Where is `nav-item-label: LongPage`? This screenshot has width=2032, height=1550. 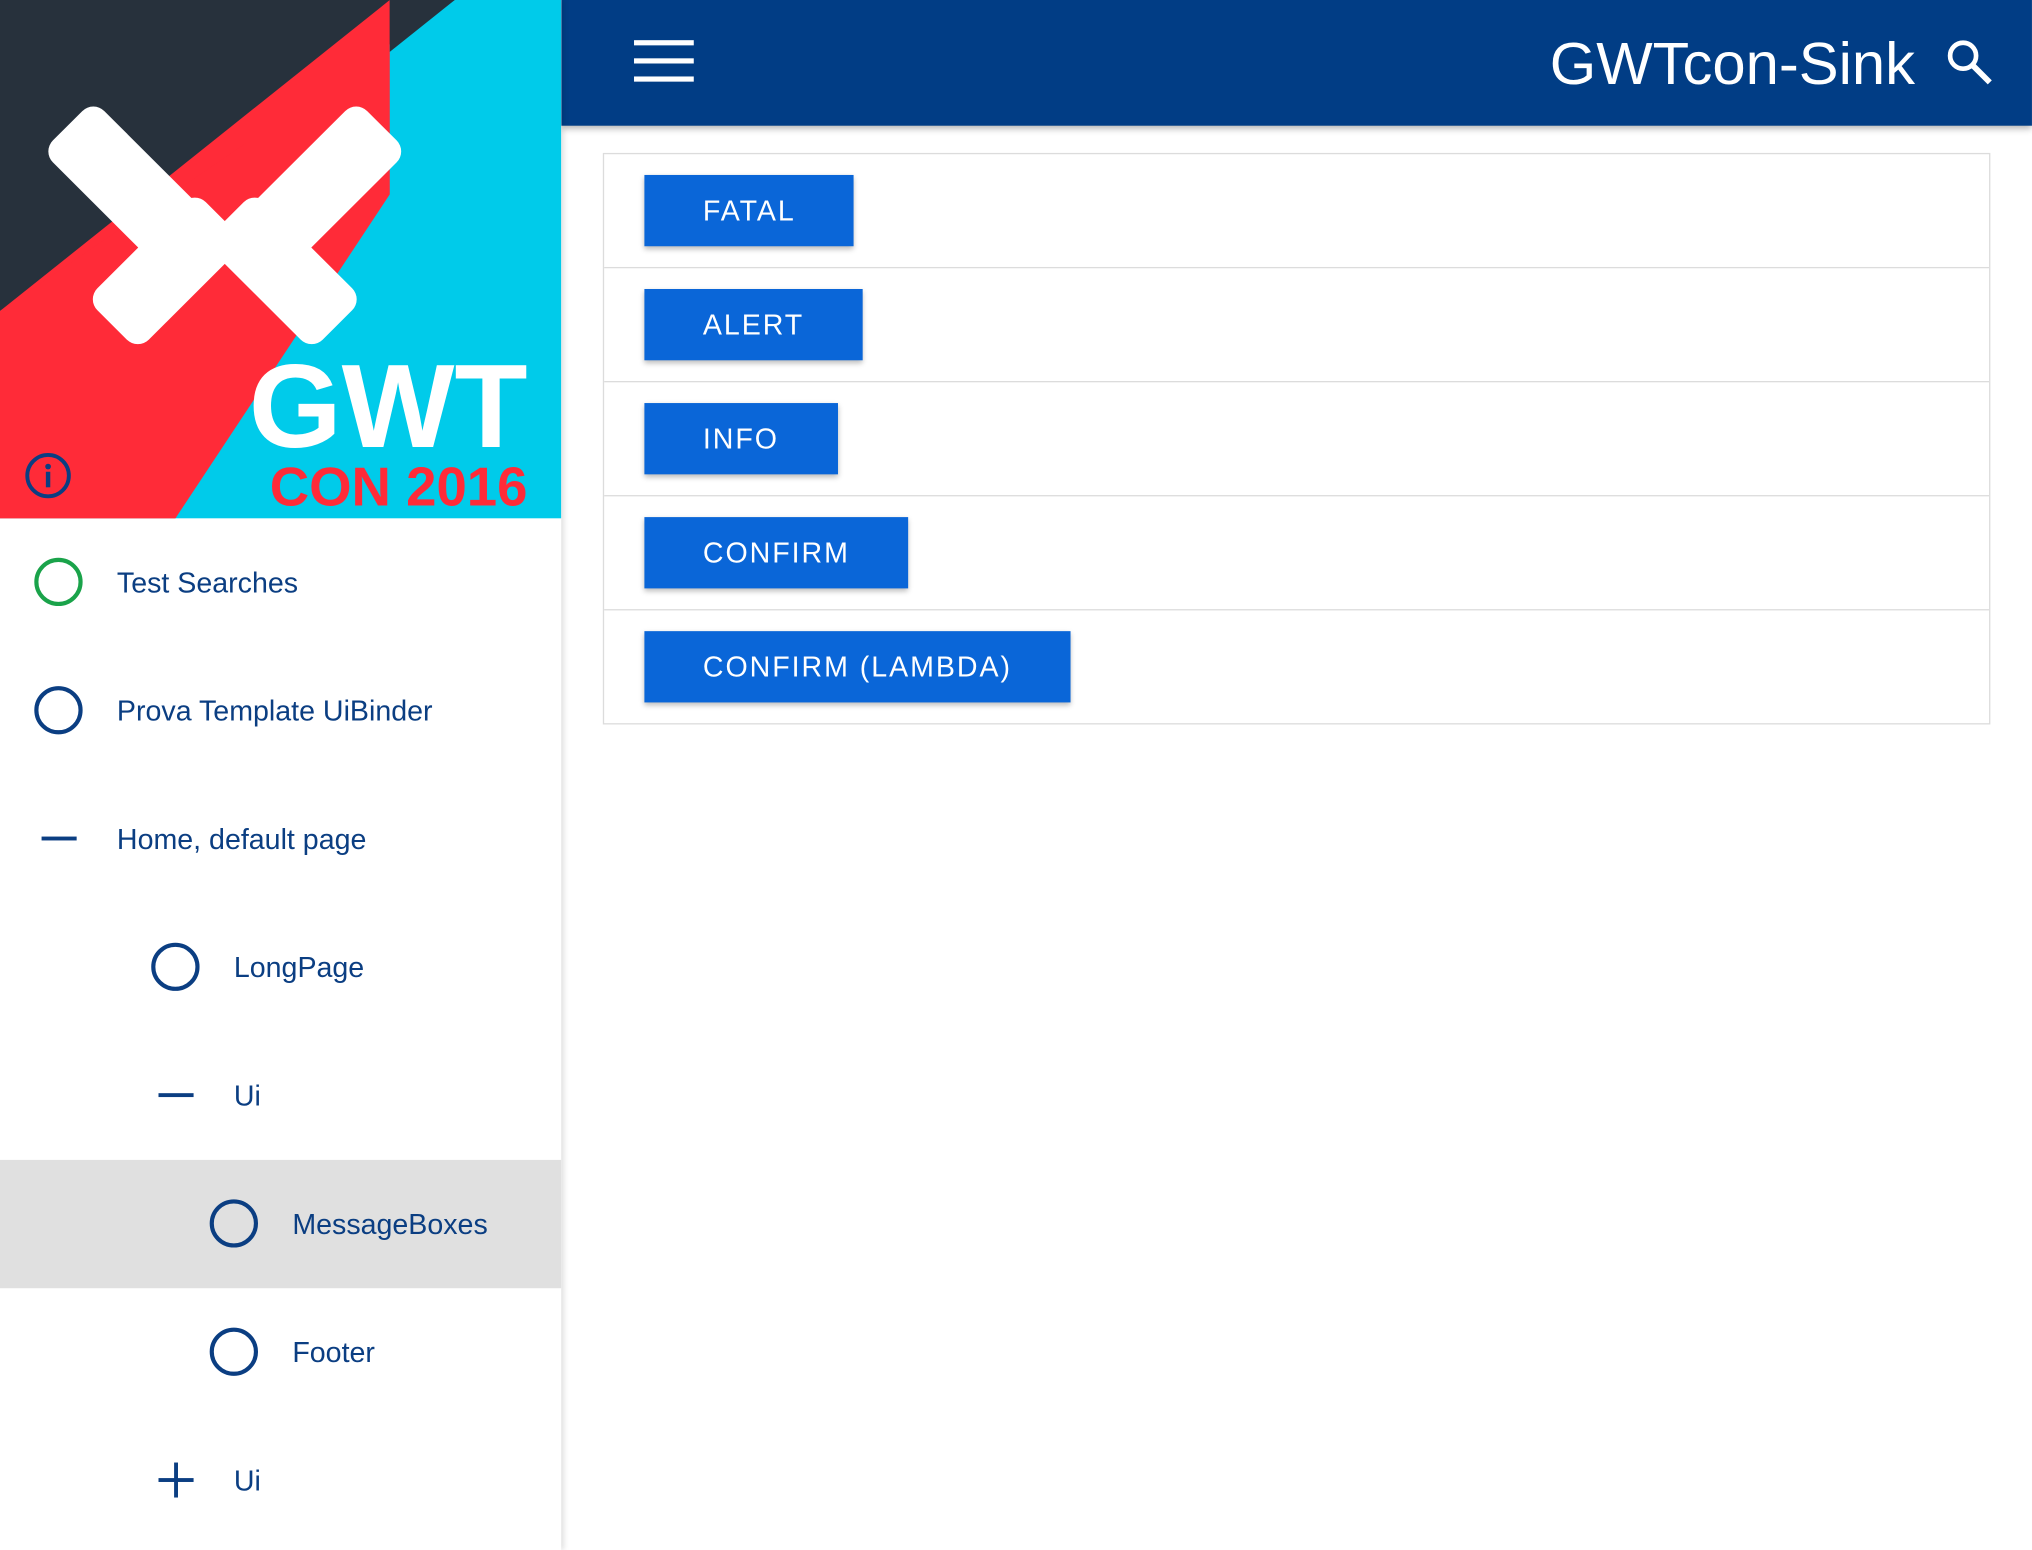 nav-item-label: LongPage is located at coordinates (299, 967).